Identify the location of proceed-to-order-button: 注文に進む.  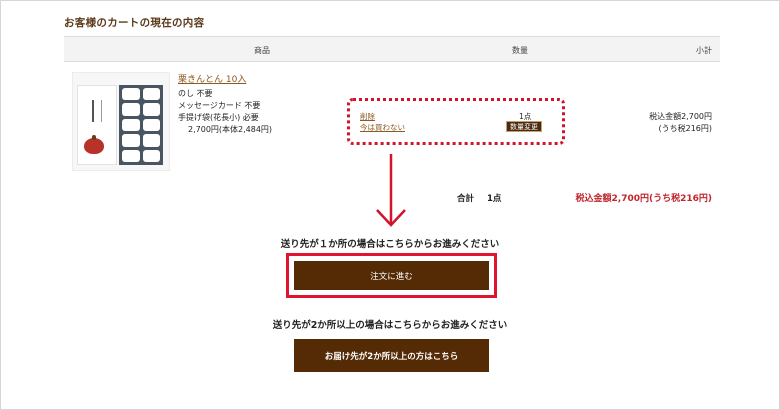
(391, 275).